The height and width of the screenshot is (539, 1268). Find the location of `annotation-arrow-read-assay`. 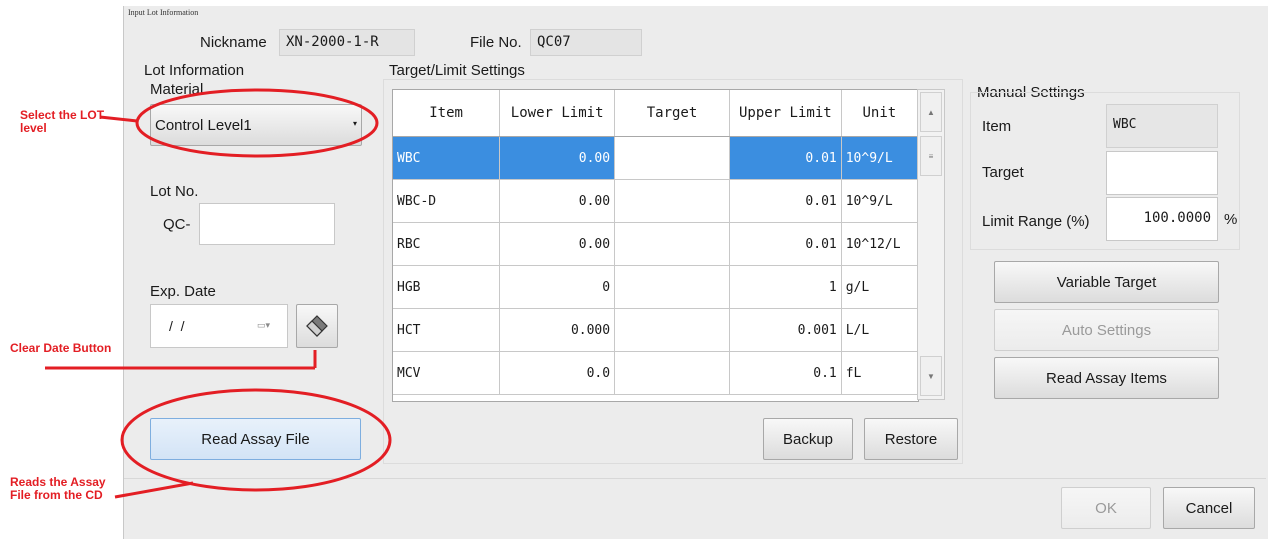

annotation-arrow-read-assay is located at coordinates (154, 490).